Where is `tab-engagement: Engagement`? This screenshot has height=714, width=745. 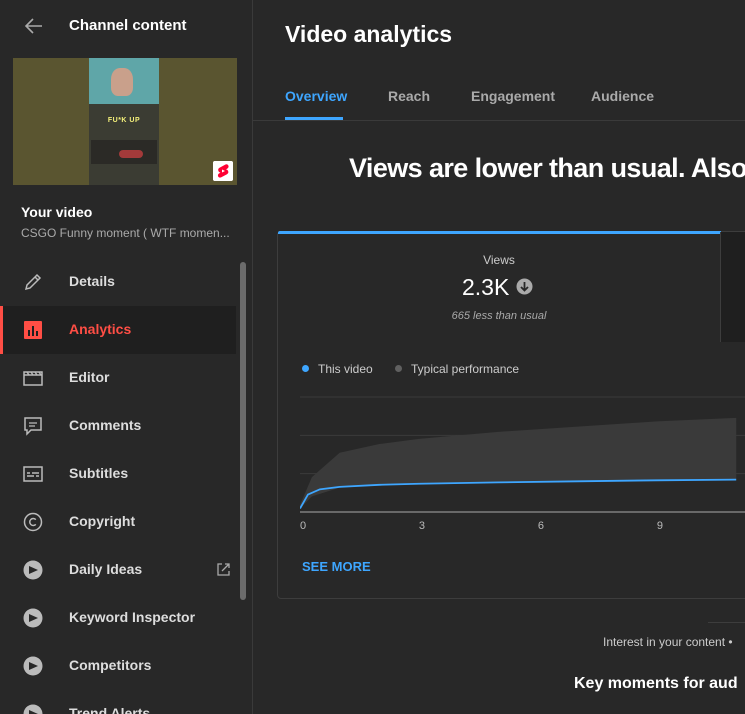 tab-engagement: Engagement is located at coordinates (513, 96).